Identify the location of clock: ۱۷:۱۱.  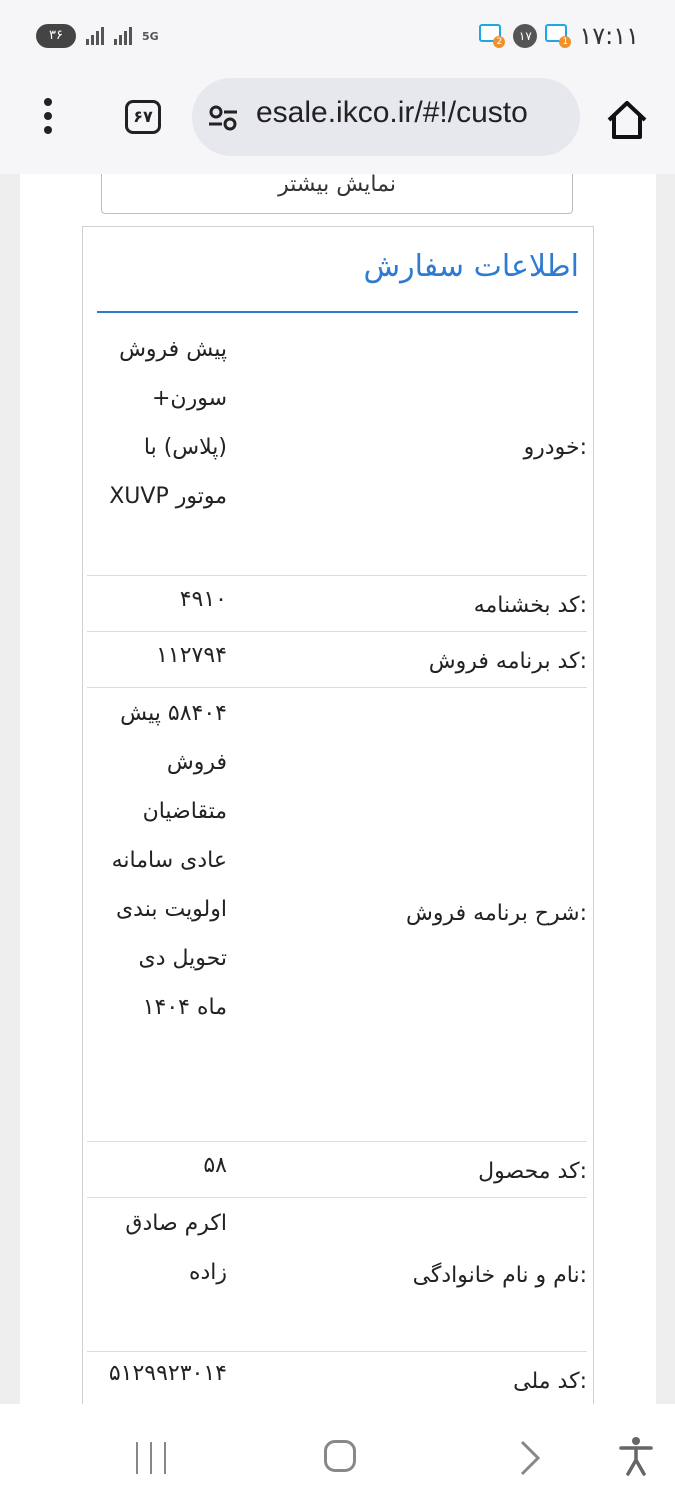
(609, 36).